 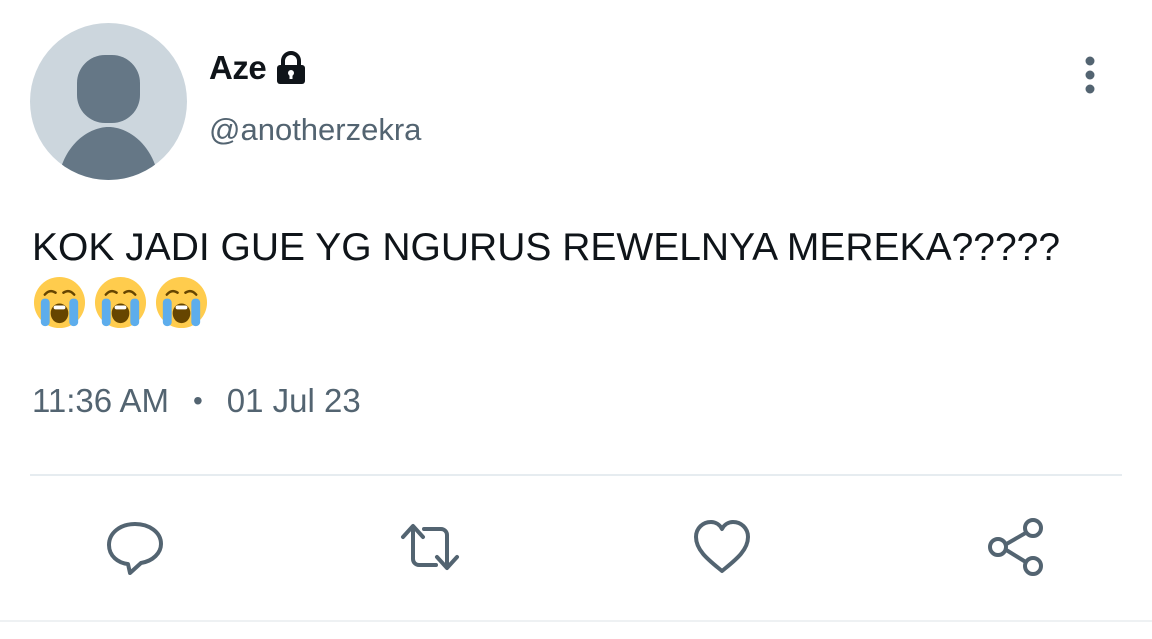 I want to click on default-avatar-icon, so click(x=108, y=117).